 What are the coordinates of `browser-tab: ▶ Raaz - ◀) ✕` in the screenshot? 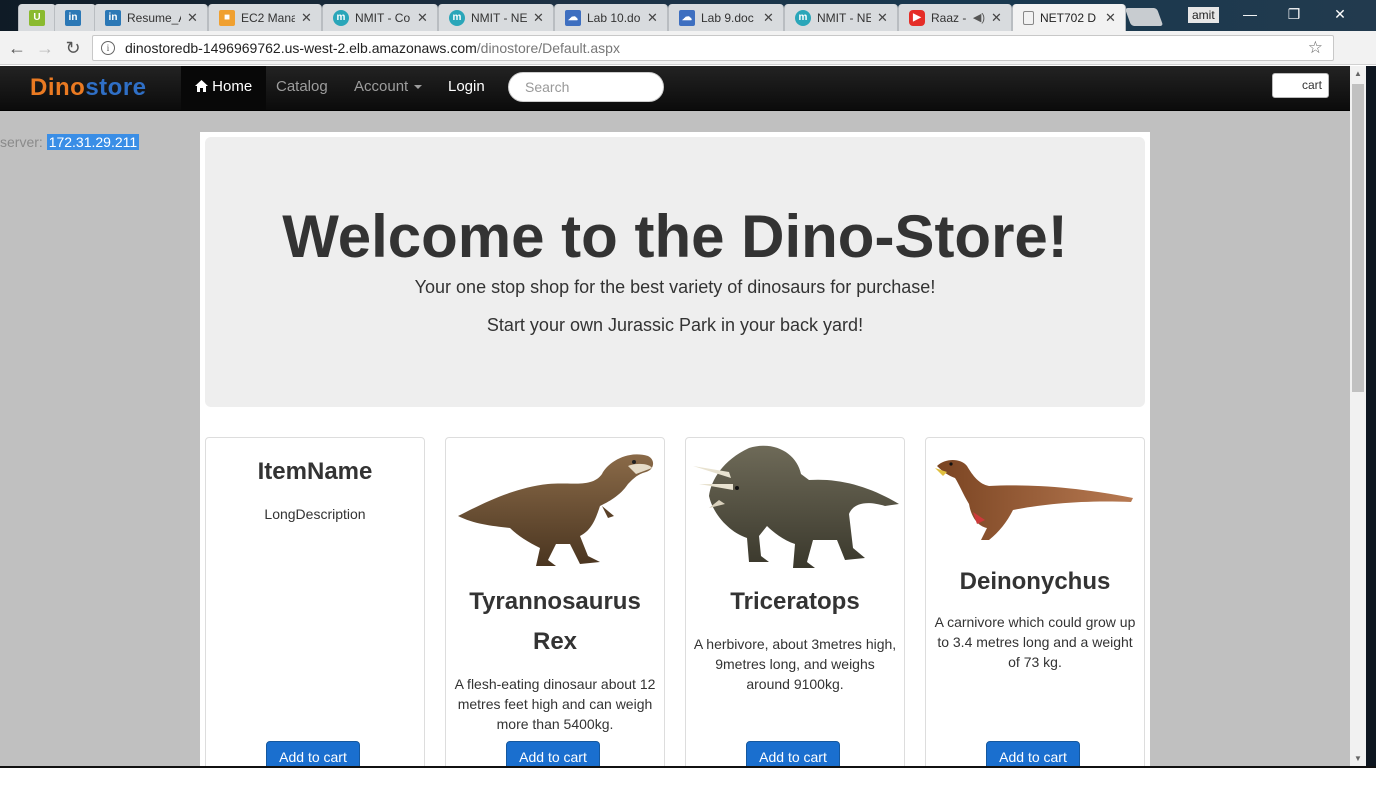 It's located at (955, 17).